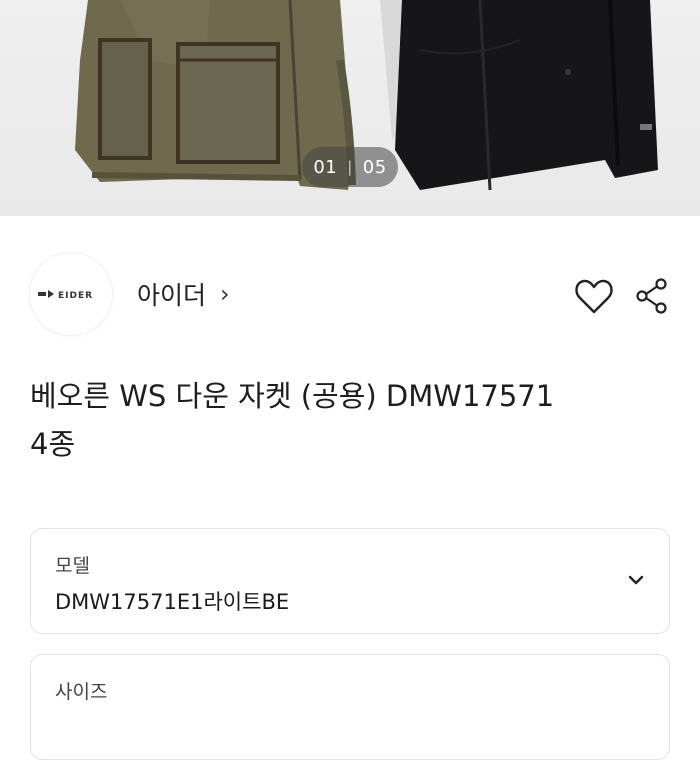 This screenshot has width=700, height=760. Describe the element at coordinates (172, 295) in the screenshot. I see `brand-name: 아이더` at that location.